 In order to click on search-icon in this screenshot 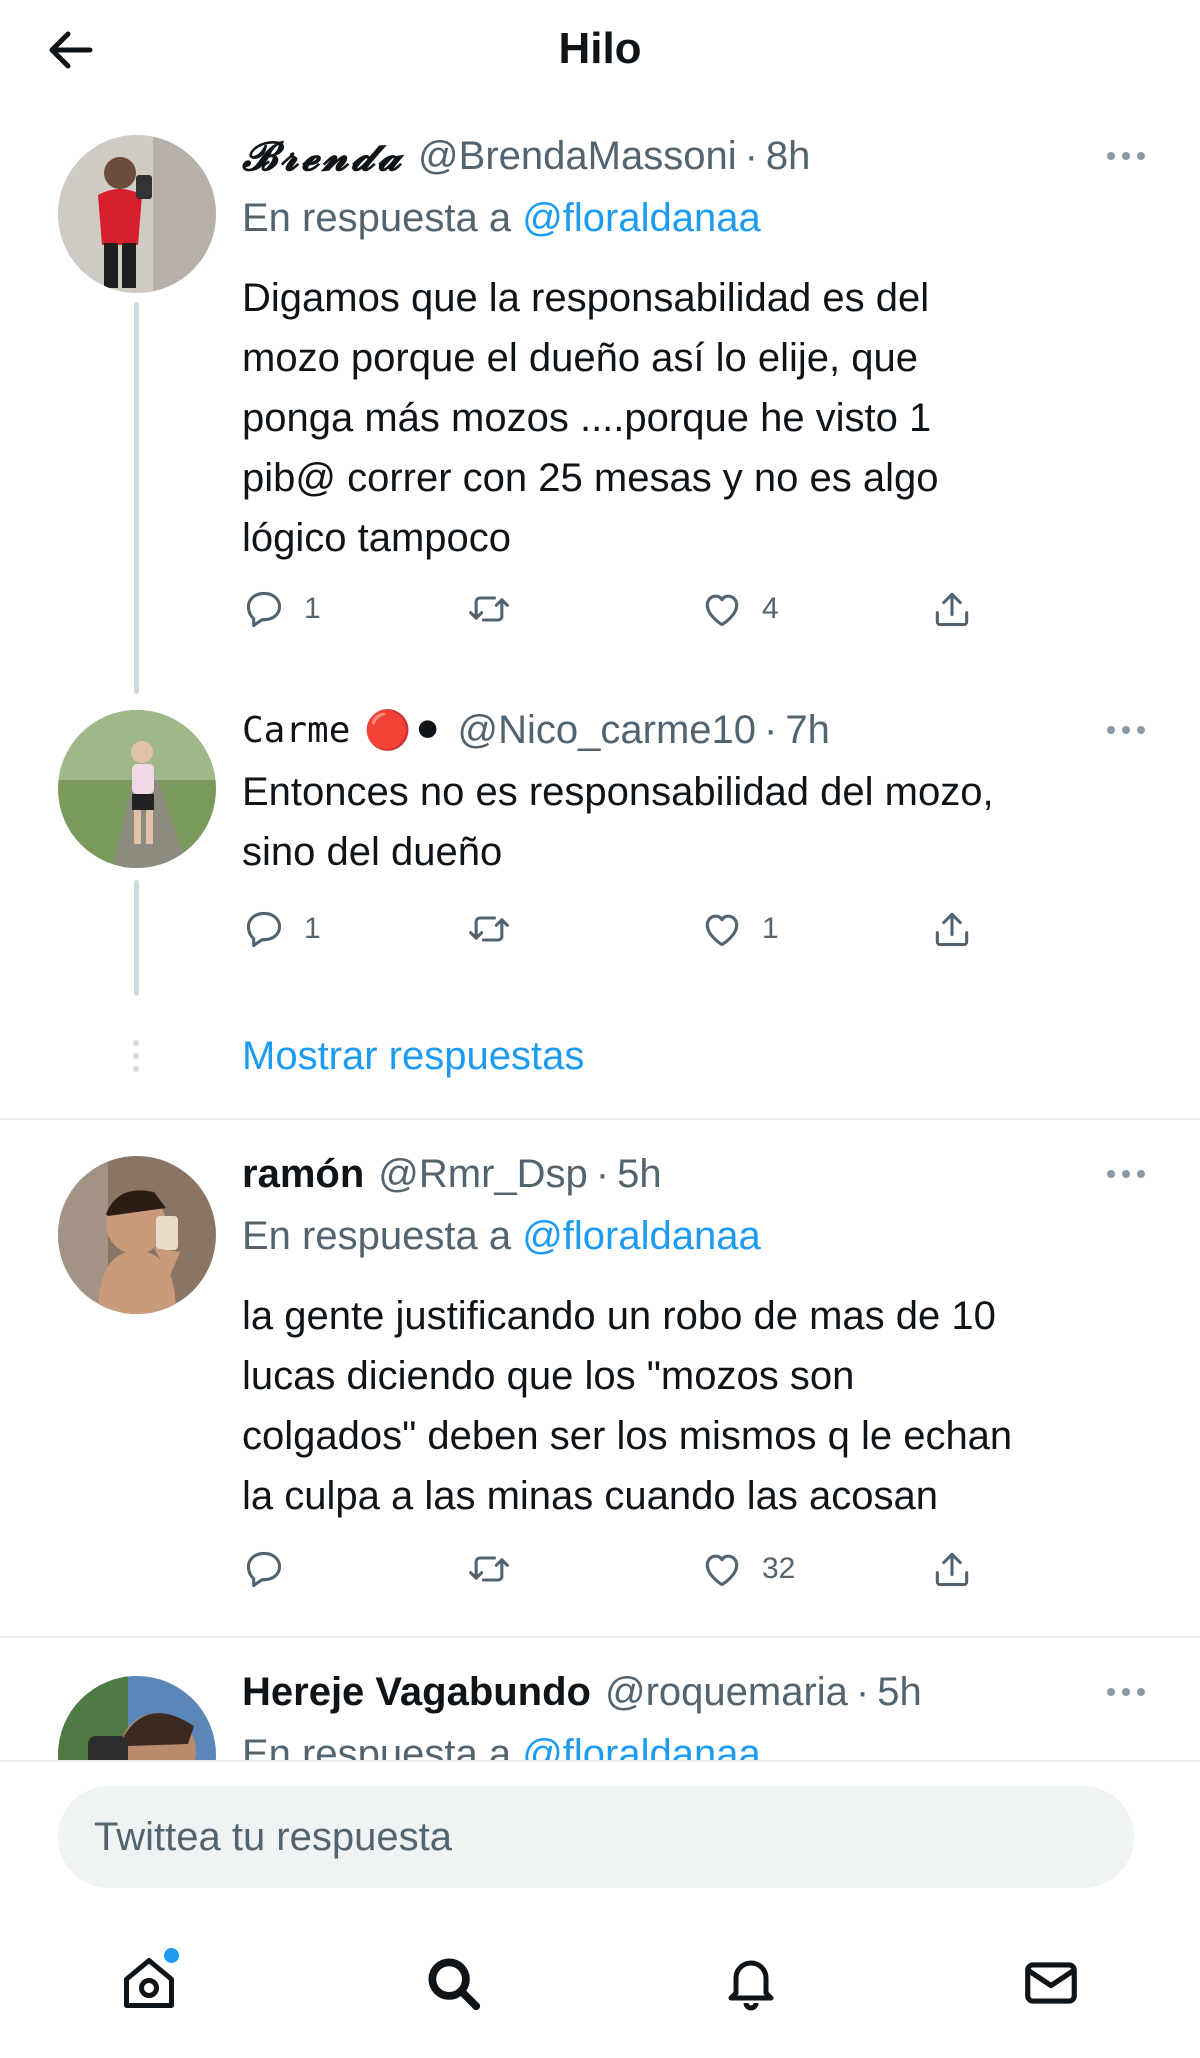, I will do `click(454, 1984)`.